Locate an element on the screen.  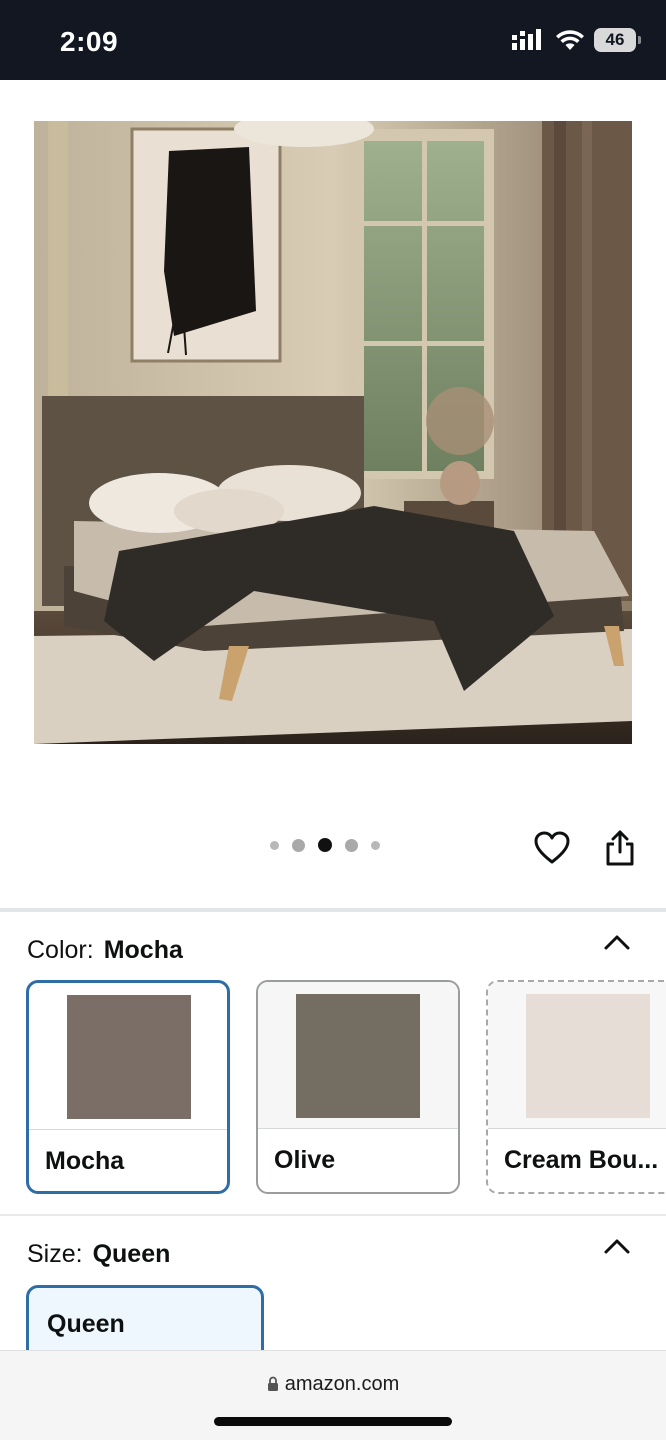
collapse-size-chevron-up-icon is located at coordinates (617, 1246).